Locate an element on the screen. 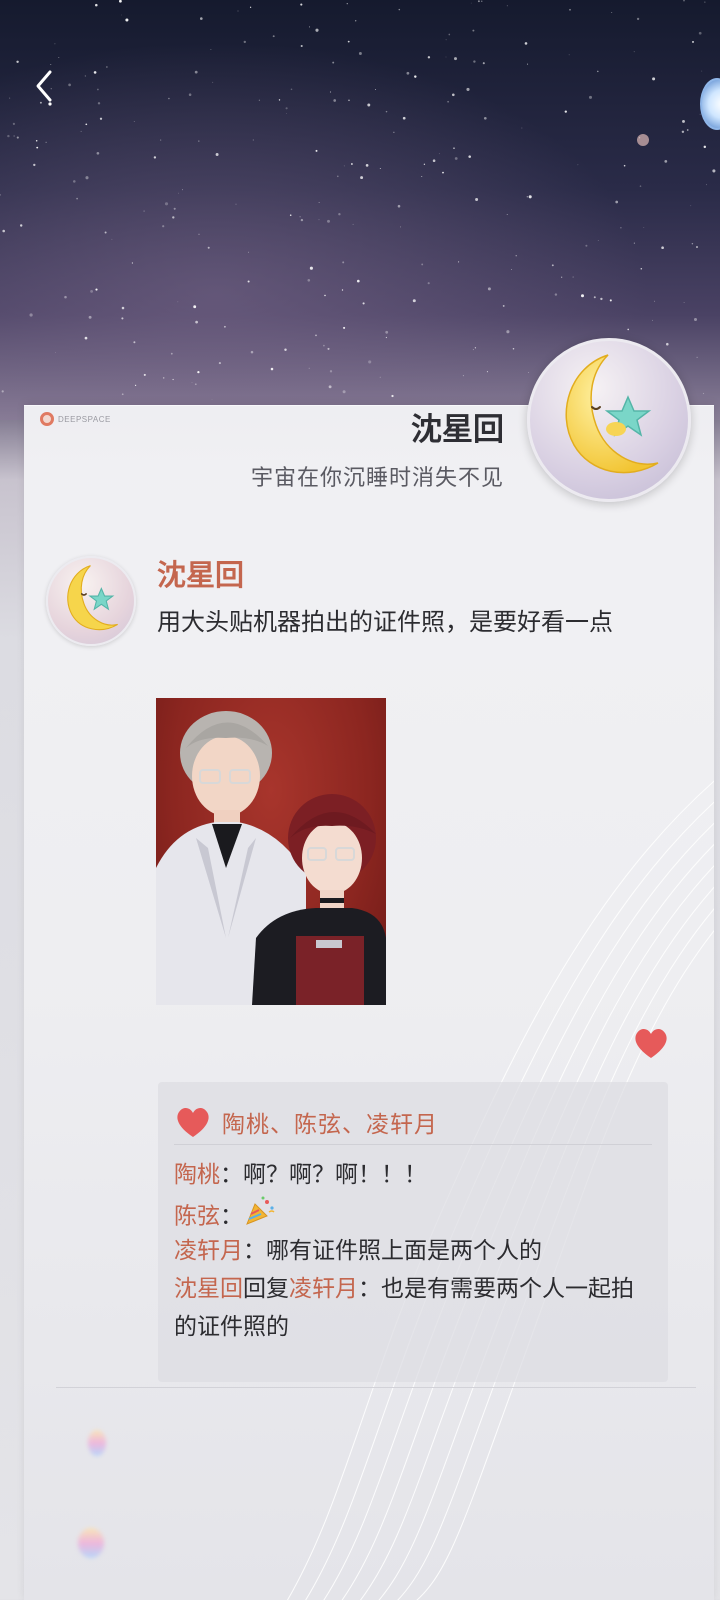 The image size is (720, 1600). comment-item: 沈星回回复凌轩月：也是有需要两个人一起拍的证件照的 is located at coordinates (409, 1308).